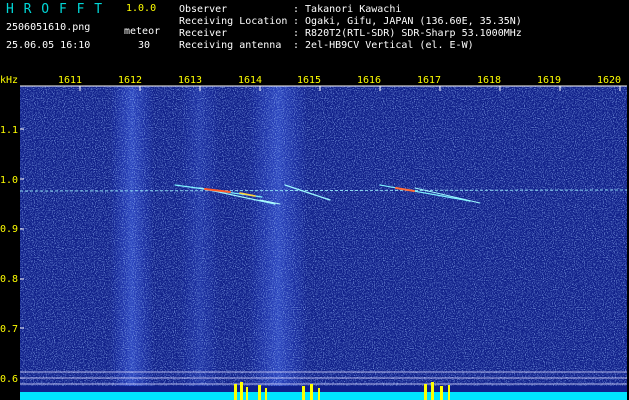 This screenshot has width=629, height=400. Describe the element at coordinates (489, 80) in the screenshot. I see `x-tick-label: 1618` at that location.